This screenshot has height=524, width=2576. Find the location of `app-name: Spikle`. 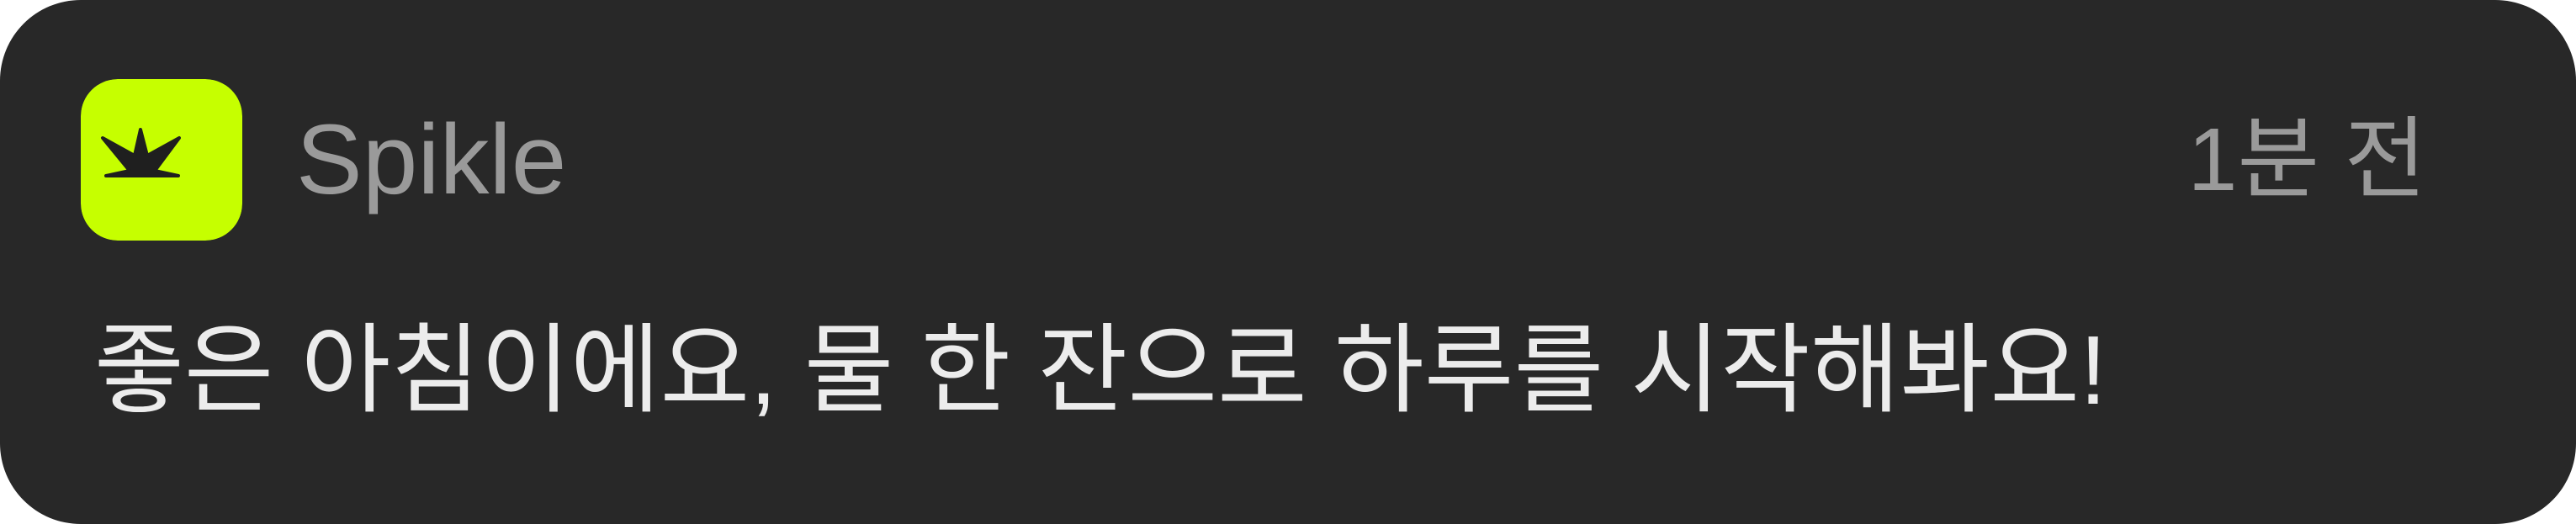

app-name: Spikle is located at coordinates (431, 159).